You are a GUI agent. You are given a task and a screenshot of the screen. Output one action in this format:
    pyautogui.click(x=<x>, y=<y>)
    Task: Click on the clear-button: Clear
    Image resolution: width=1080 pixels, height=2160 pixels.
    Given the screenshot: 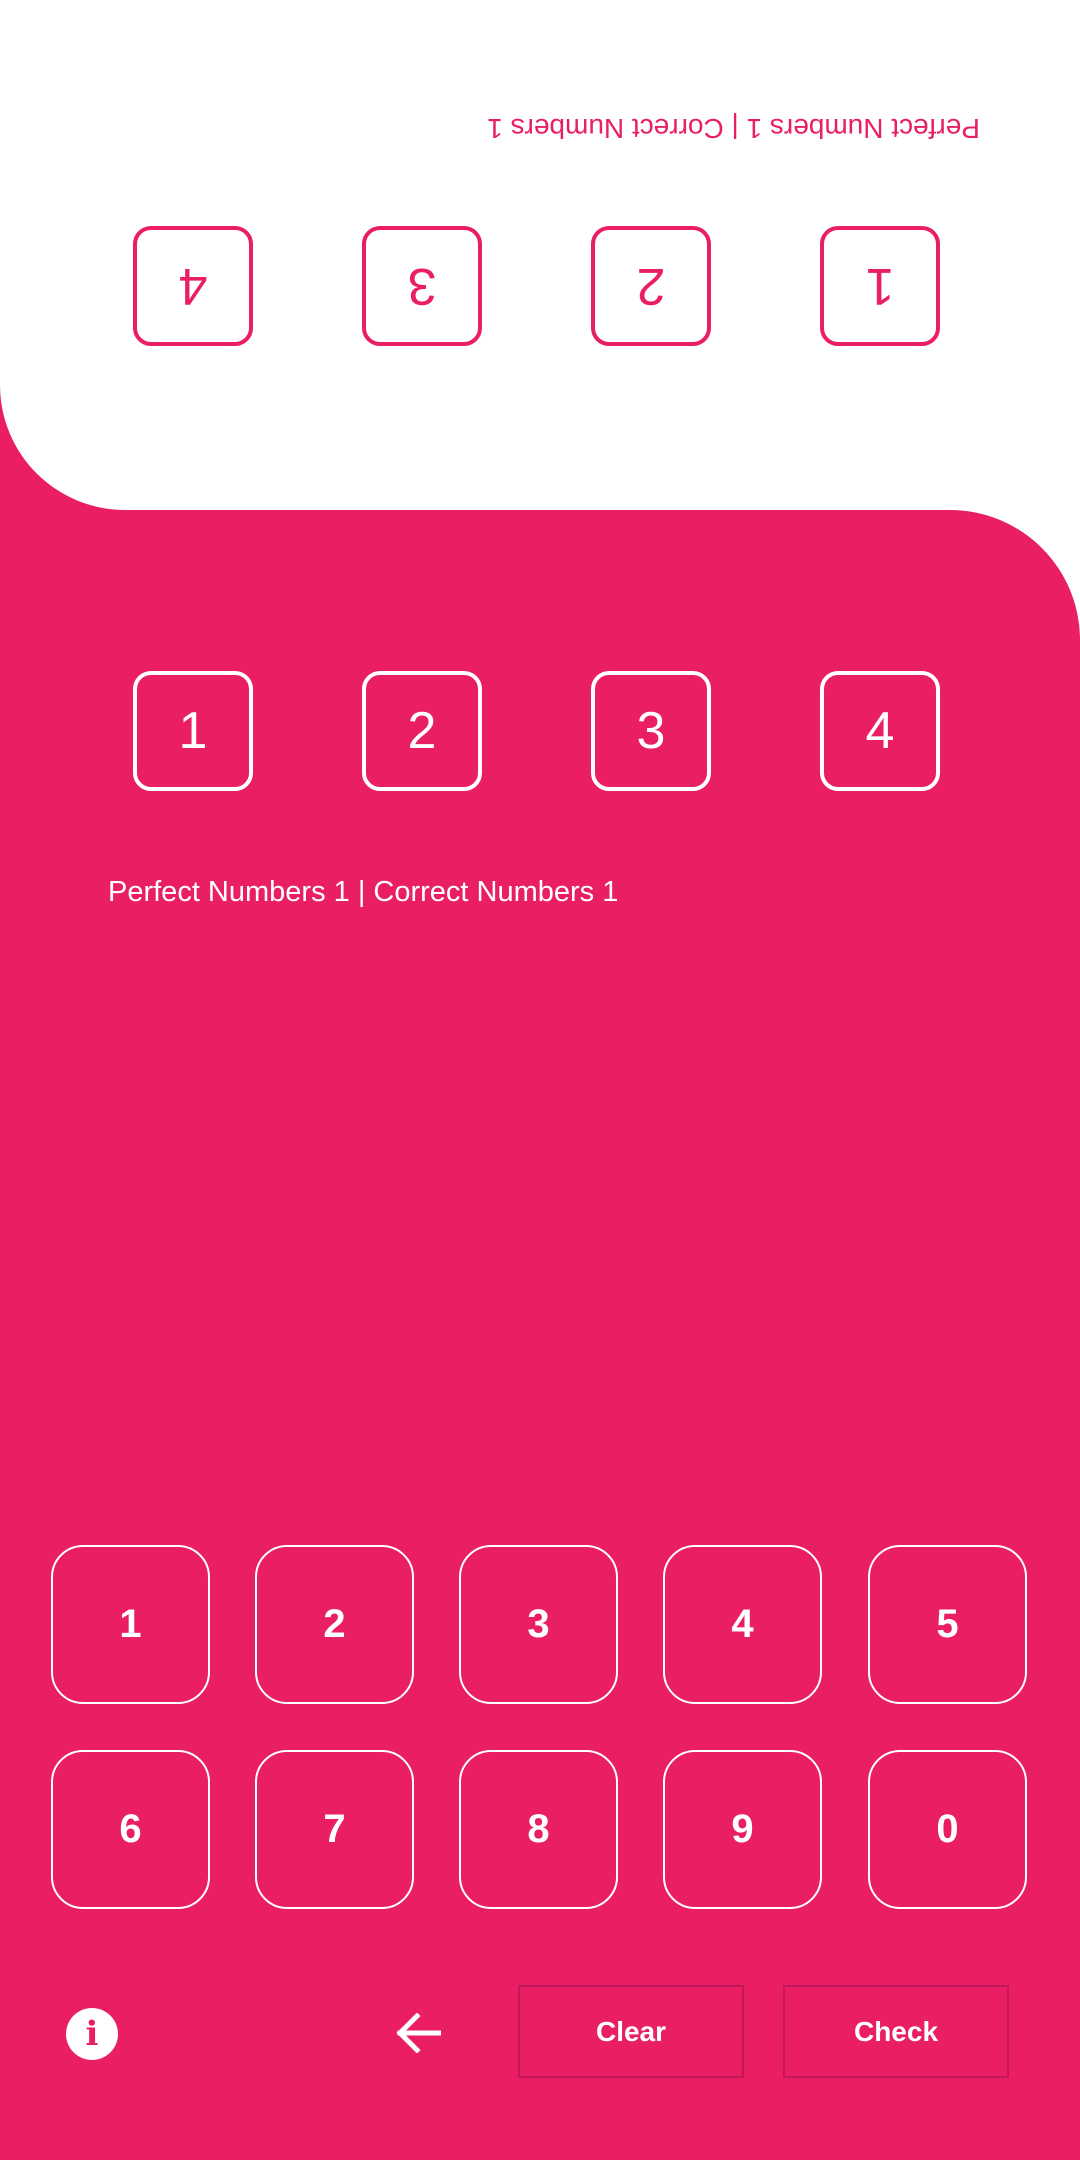 What is the action you would take?
    pyautogui.click(x=631, y=2031)
    